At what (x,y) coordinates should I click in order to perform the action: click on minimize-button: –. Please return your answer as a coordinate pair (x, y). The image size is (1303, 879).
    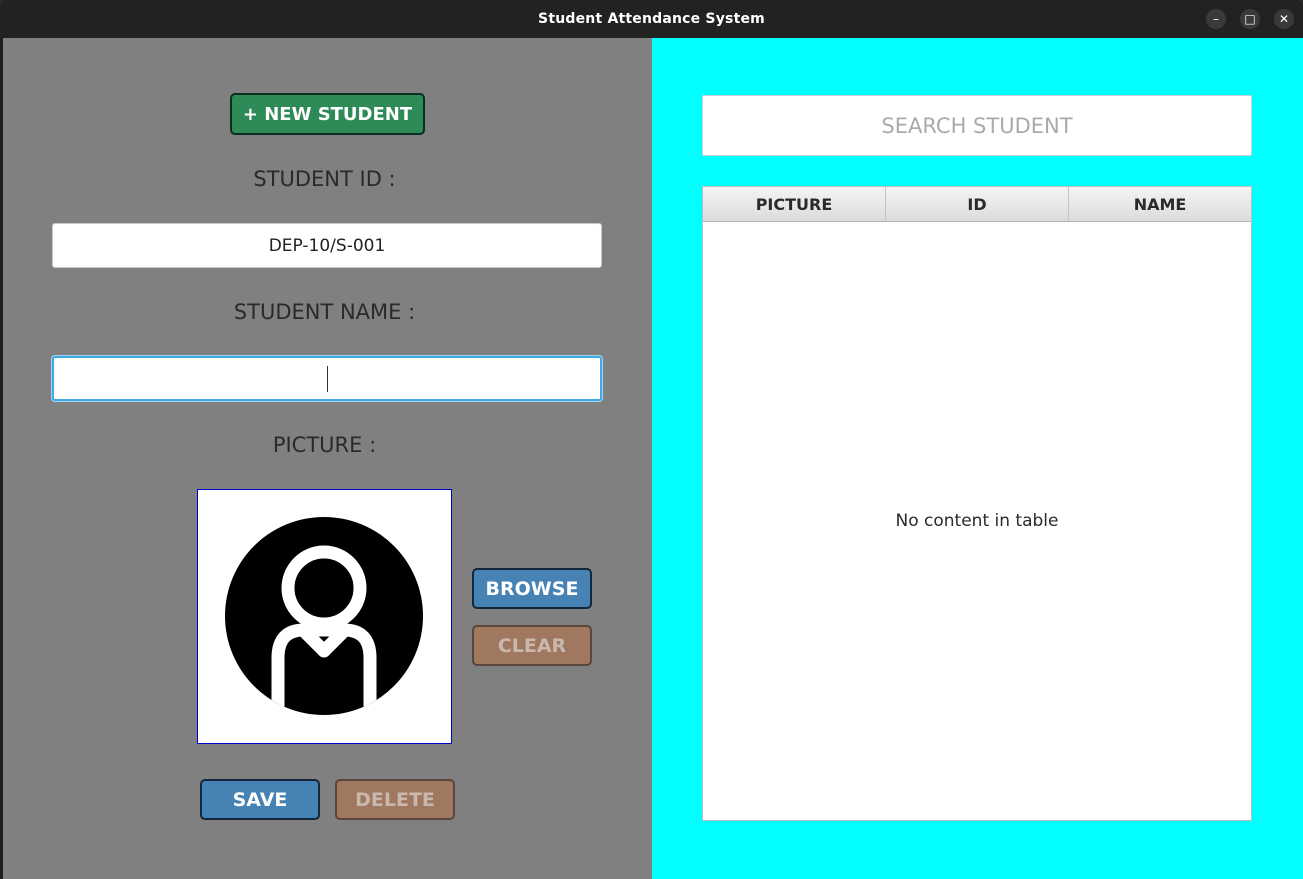
    Looking at the image, I should click on (1216, 19).